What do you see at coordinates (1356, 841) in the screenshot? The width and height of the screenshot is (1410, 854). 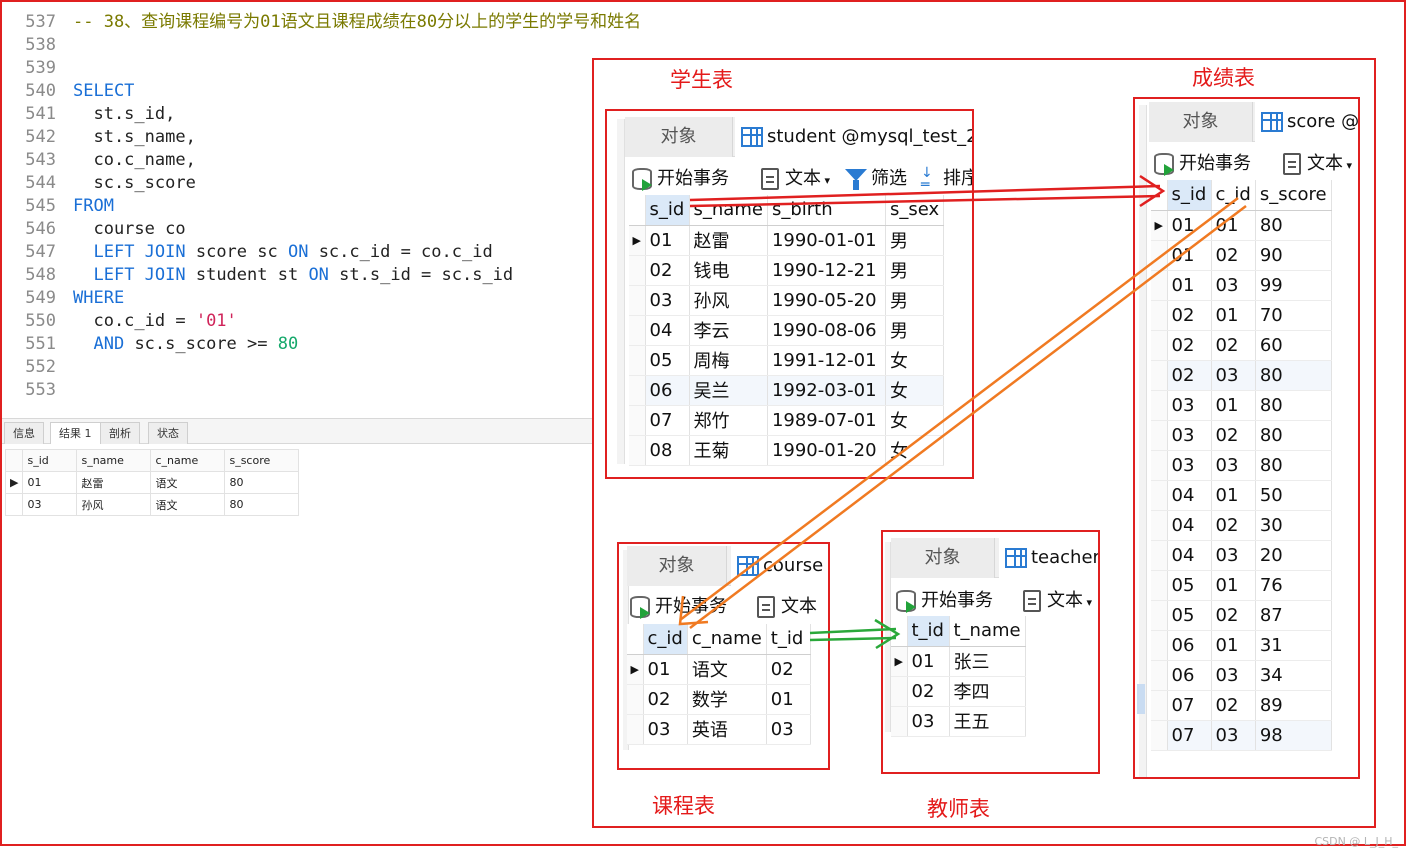 I see `watermark: CSDN @ L_J_H_` at bounding box center [1356, 841].